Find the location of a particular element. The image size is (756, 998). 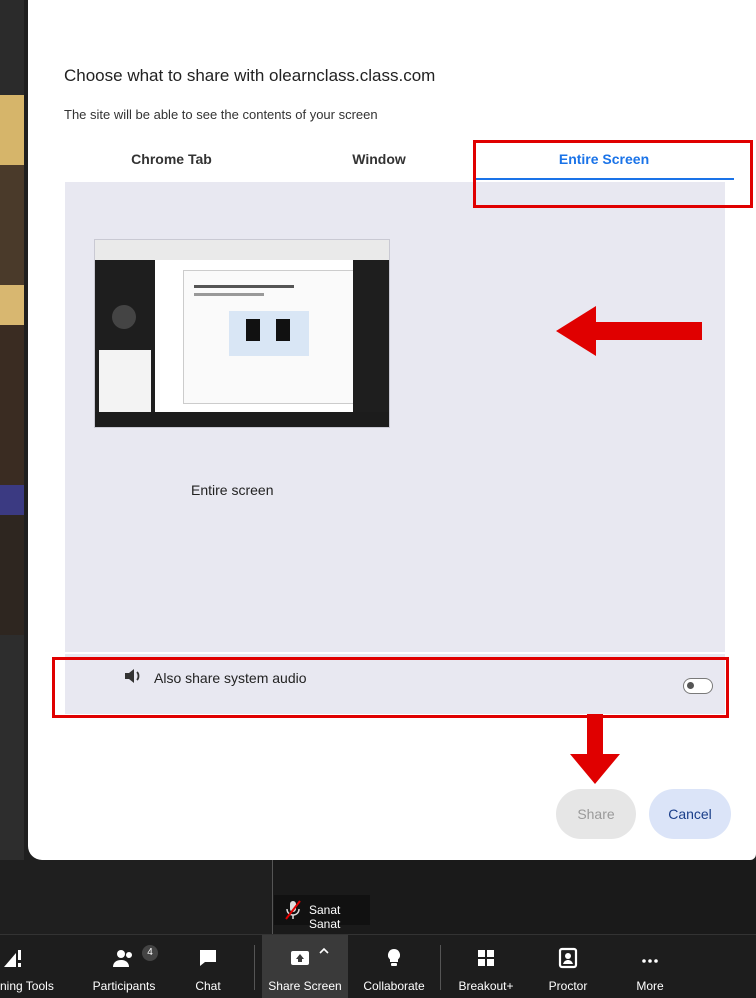

participants-button: 4 Participants is located at coordinates (124, 966).